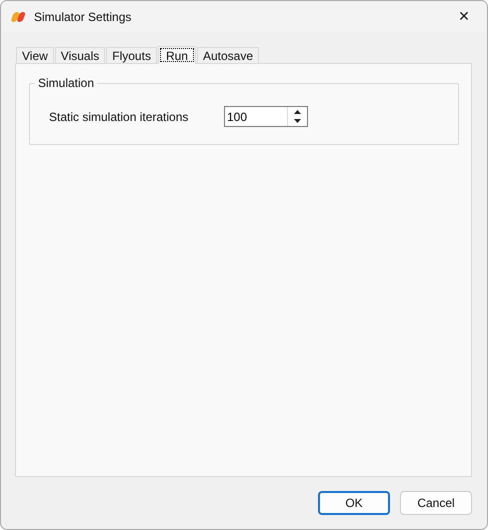 The image size is (488, 530). I want to click on group-title: Simulation, so click(66, 83).